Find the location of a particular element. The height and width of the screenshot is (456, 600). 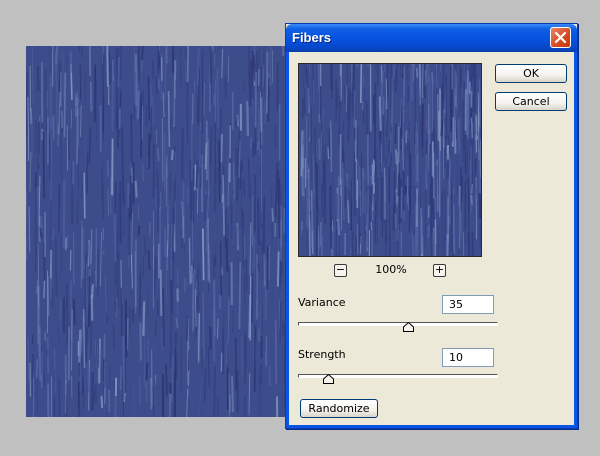

plus-icon: + is located at coordinates (439, 269).